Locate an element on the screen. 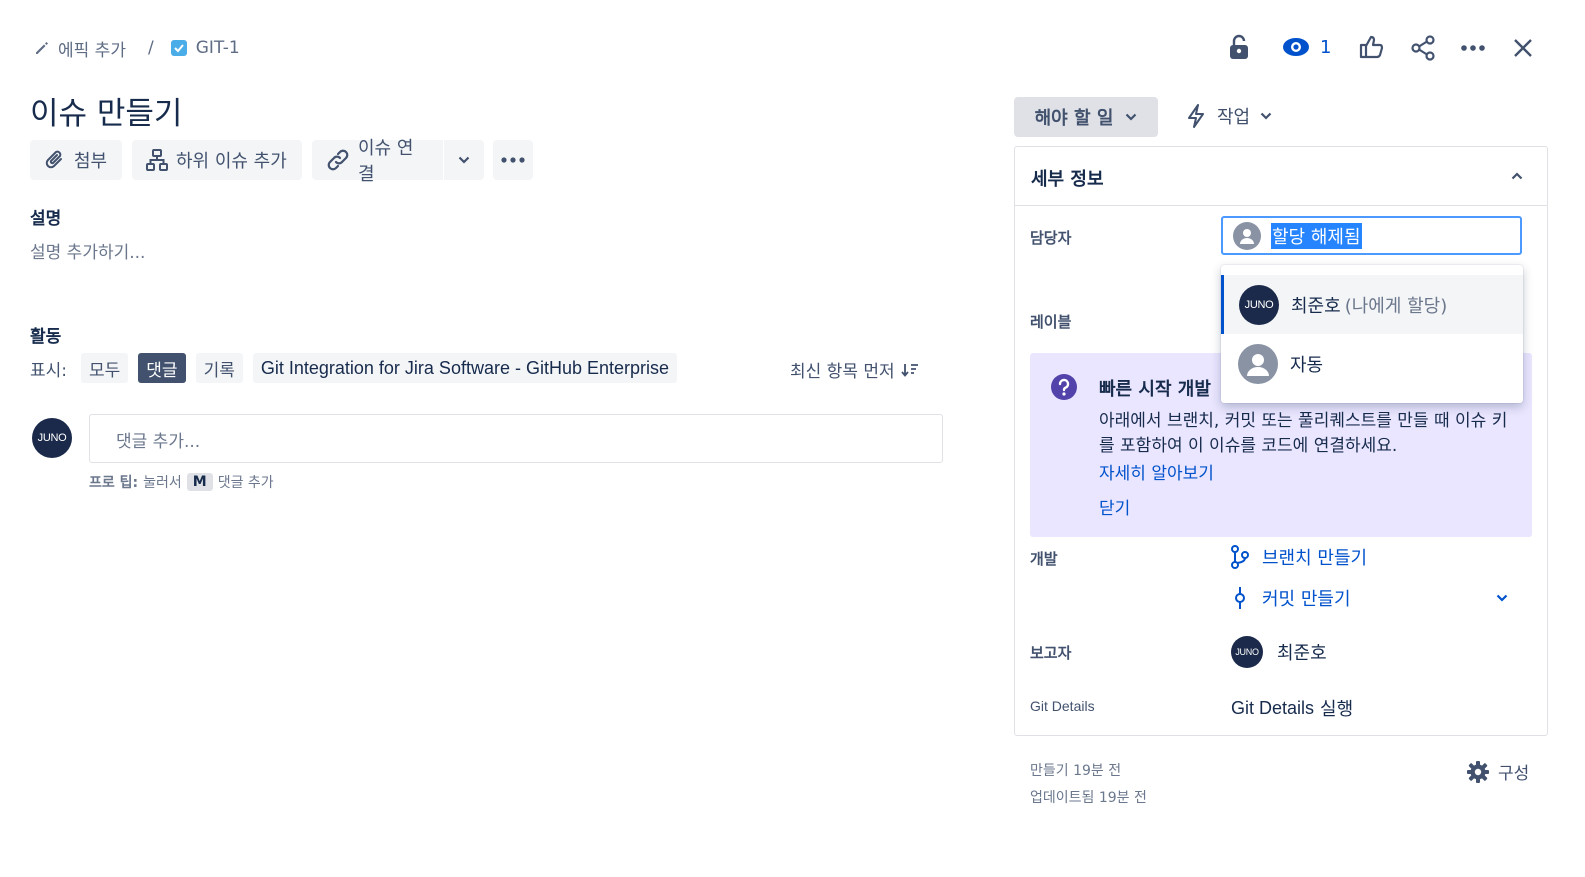  eye-icon is located at coordinates (1296, 47).